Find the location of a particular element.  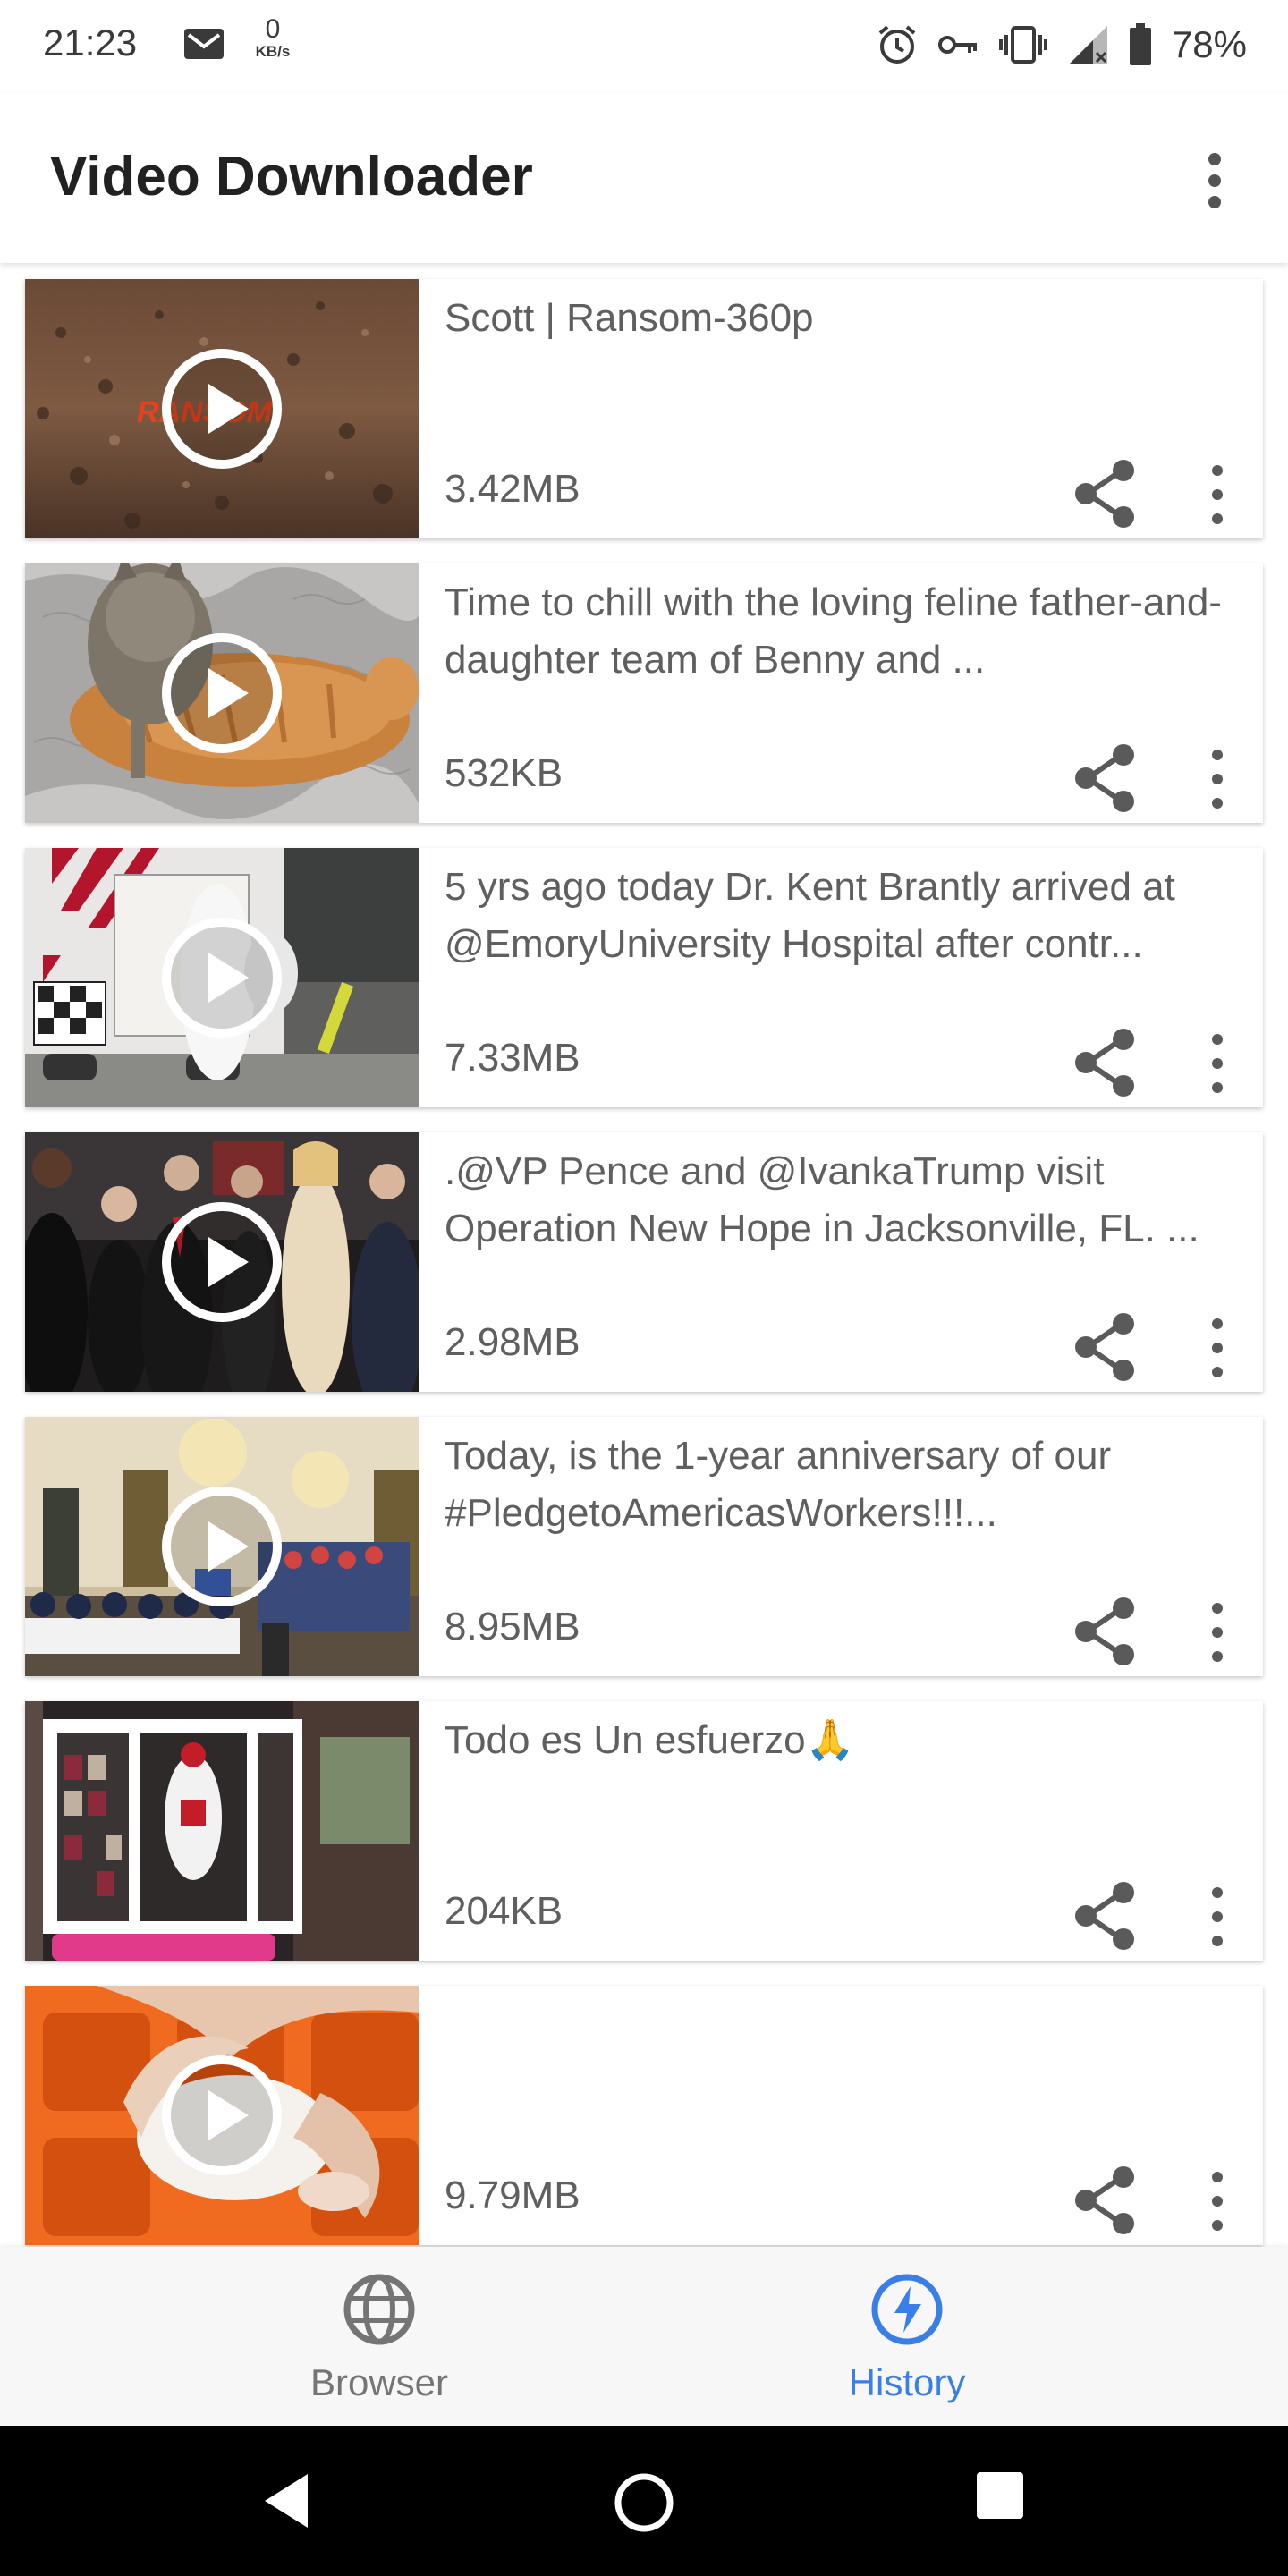

page-title: Video Downloader is located at coordinates (291, 177).